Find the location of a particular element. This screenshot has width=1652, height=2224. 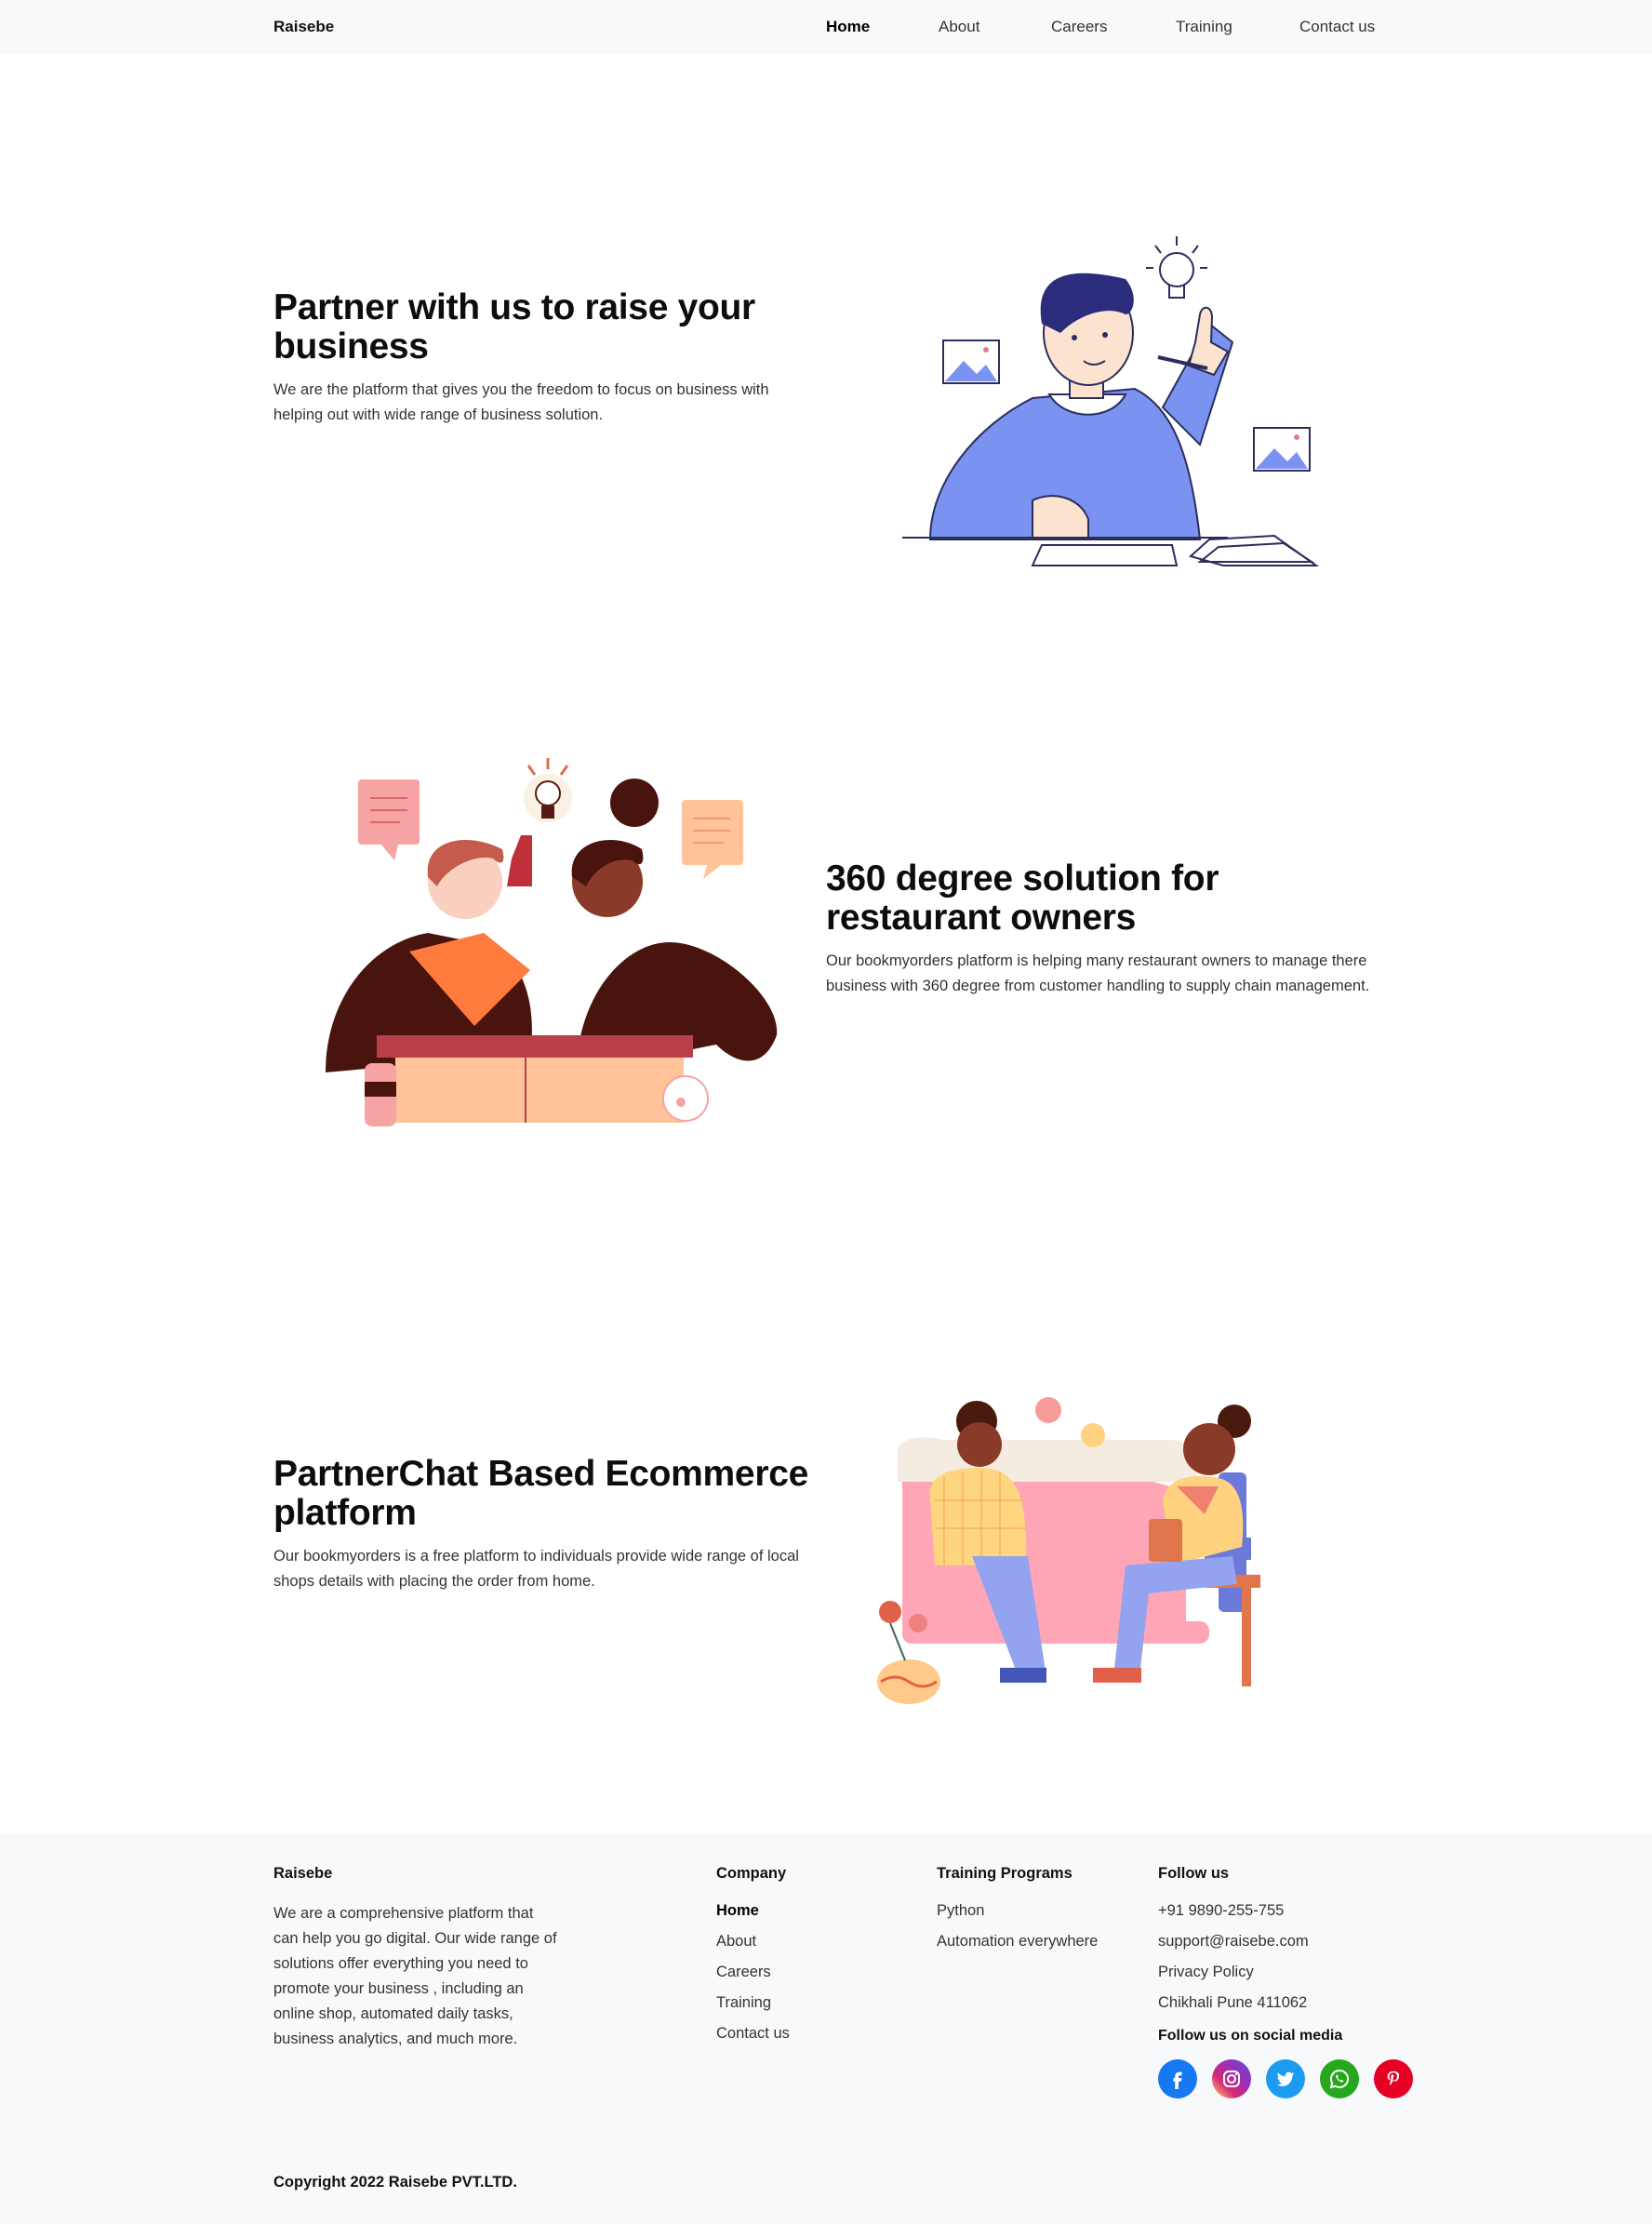

copyright-text: Copyright 2022 Raisebe PVT.LTD. is located at coordinates (395, 2182).